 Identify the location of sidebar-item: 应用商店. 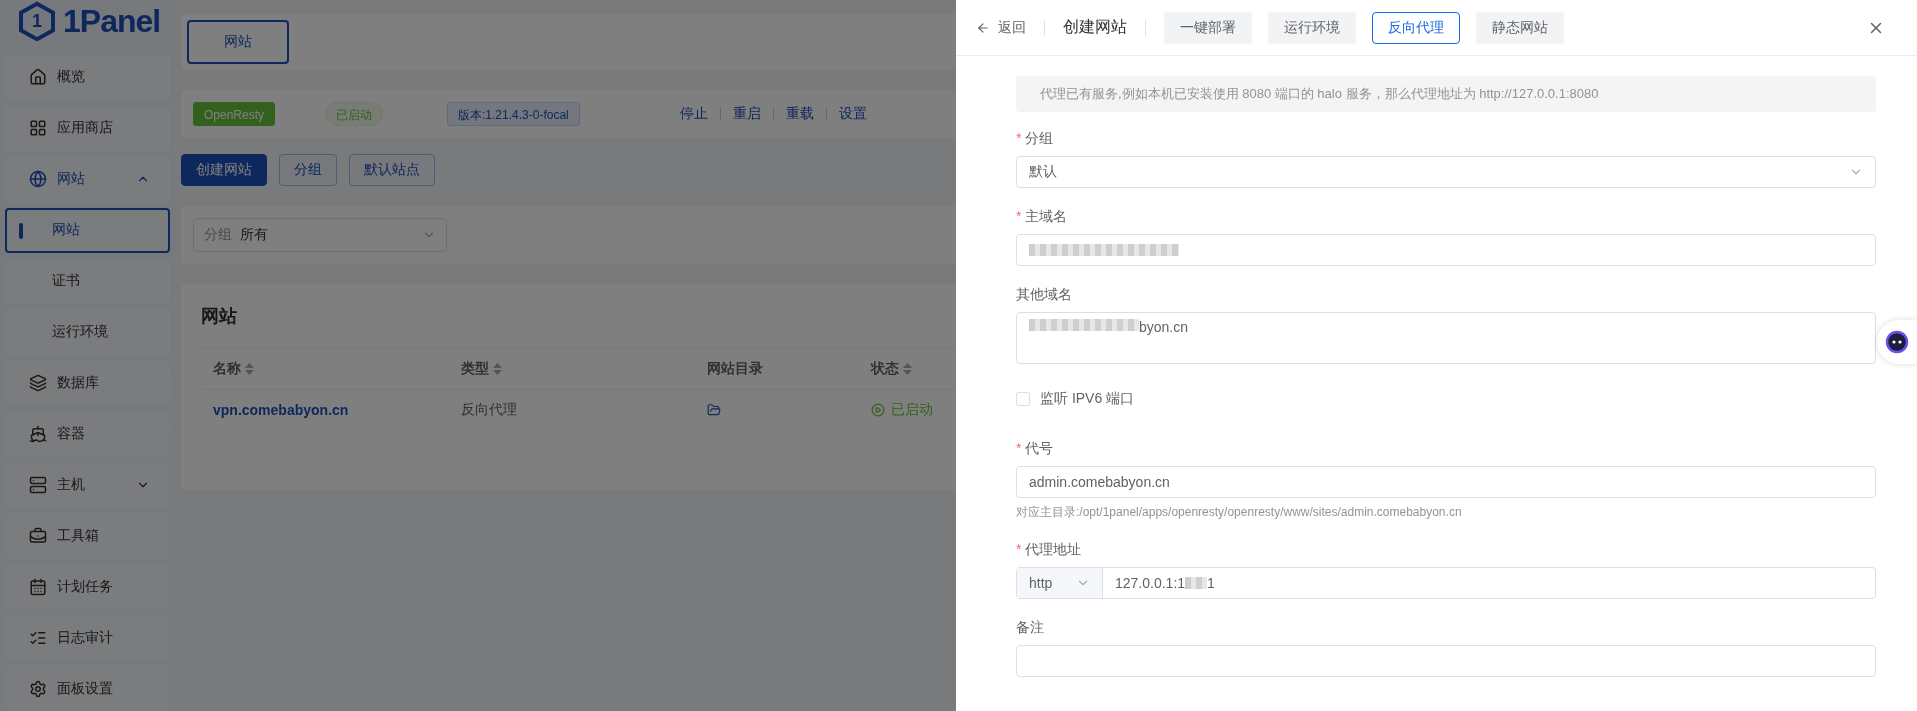
(87, 128).